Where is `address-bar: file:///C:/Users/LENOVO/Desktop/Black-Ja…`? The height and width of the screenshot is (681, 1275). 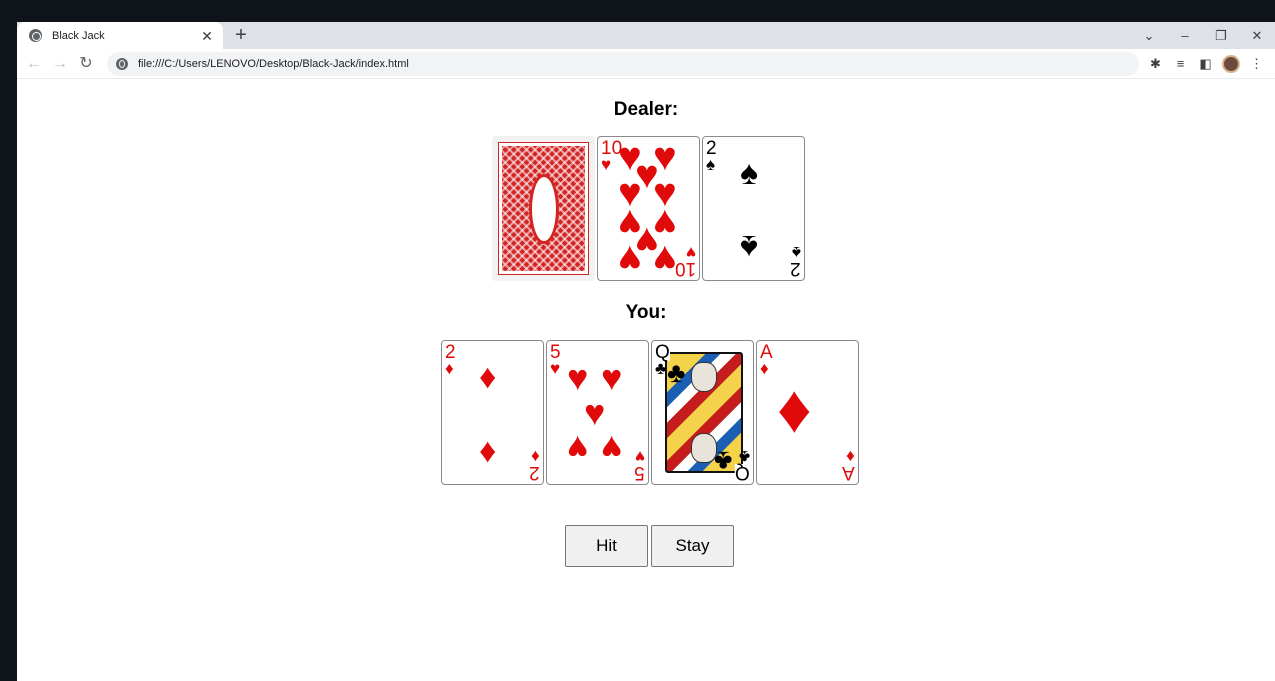
address-bar: file:///C:/Users/LENOVO/Desktop/Black-Ja… is located at coordinates (623, 64).